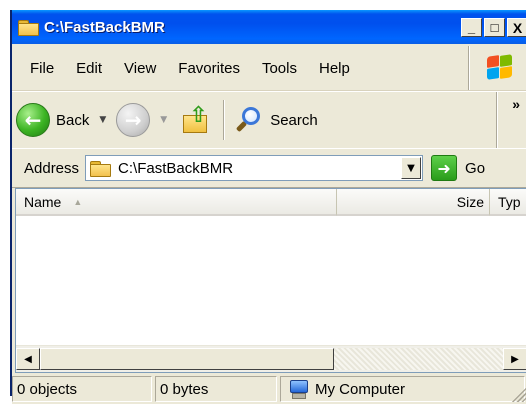 This screenshot has height=404, width=526. Describe the element at coordinates (470, 201) in the screenshot. I see `column-size-label: Size` at that location.